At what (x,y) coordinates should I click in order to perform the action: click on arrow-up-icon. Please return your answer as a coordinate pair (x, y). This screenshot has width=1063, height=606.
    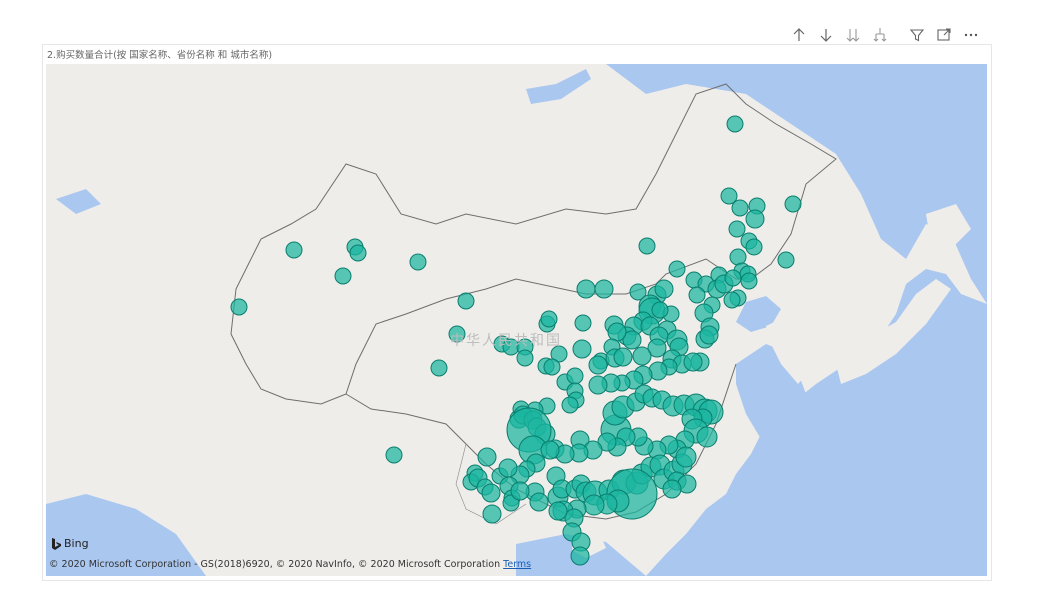
    Looking at the image, I should click on (799, 34).